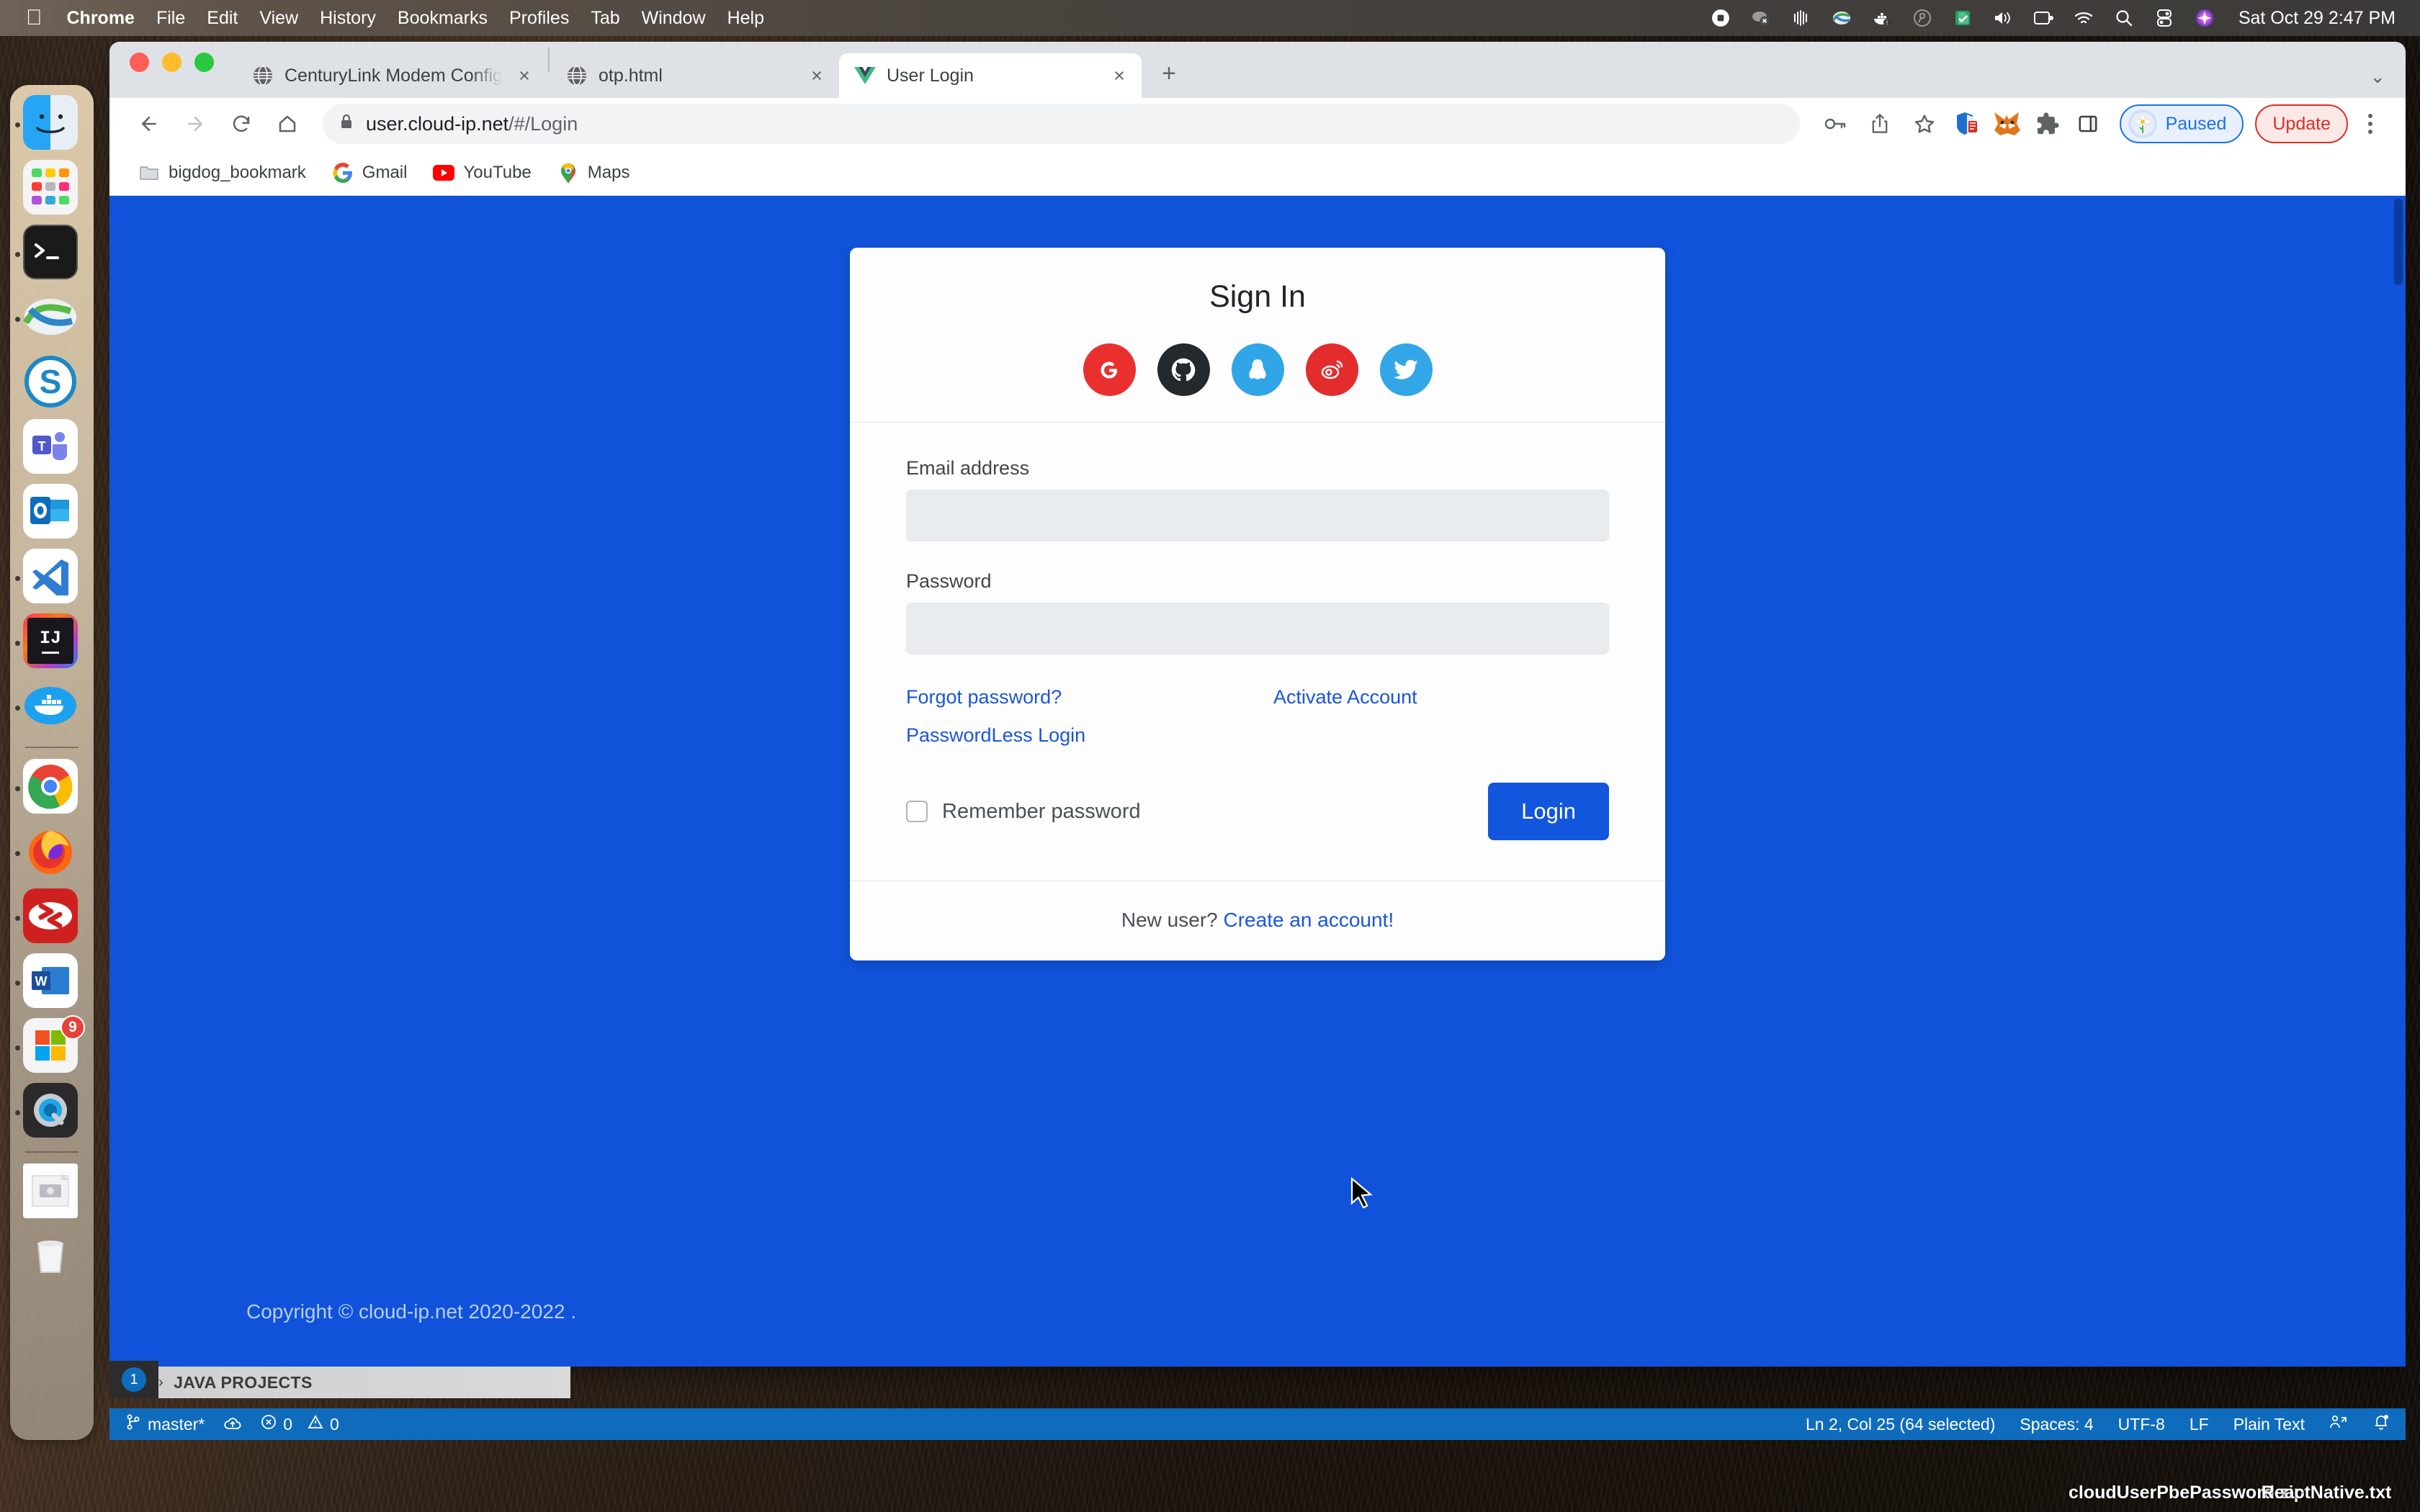 This screenshot has height=1512, width=2420. Describe the element at coordinates (222, 18) in the screenshot. I see `menu-item-edit: Edit` at that location.